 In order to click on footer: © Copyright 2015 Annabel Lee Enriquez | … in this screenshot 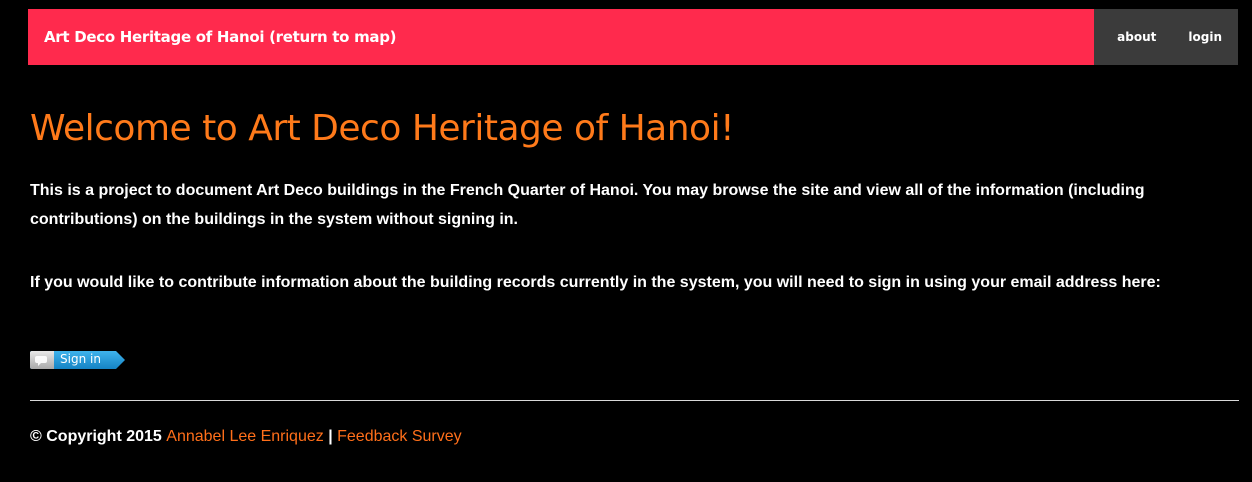, I will do `click(246, 437)`.